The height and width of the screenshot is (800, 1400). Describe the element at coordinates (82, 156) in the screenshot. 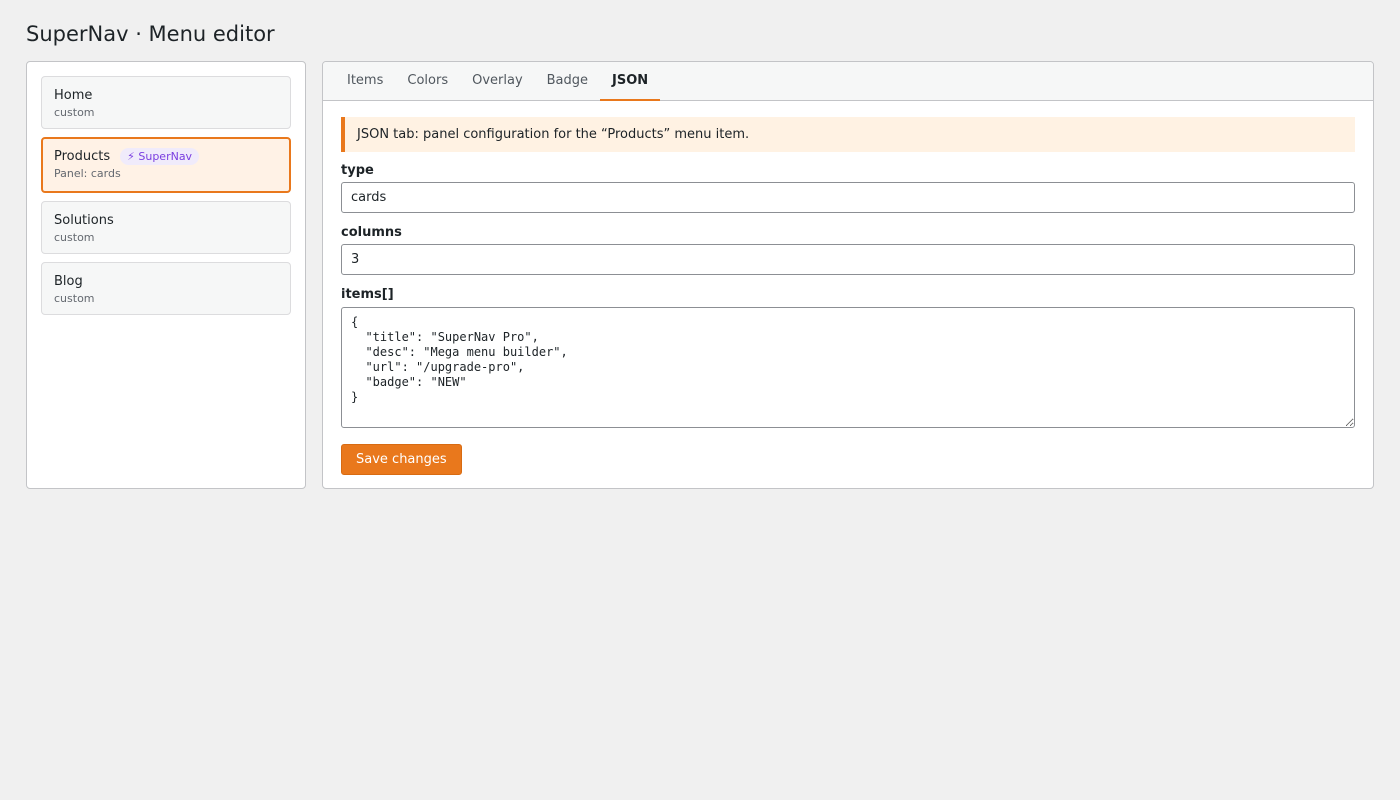

I see `menu-item-label: Products` at that location.